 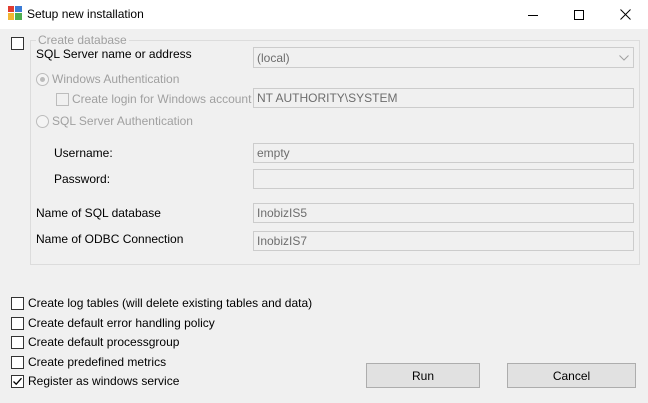 What do you see at coordinates (624, 57) in the screenshot?
I see `chevron-down-icon` at bounding box center [624, 57].